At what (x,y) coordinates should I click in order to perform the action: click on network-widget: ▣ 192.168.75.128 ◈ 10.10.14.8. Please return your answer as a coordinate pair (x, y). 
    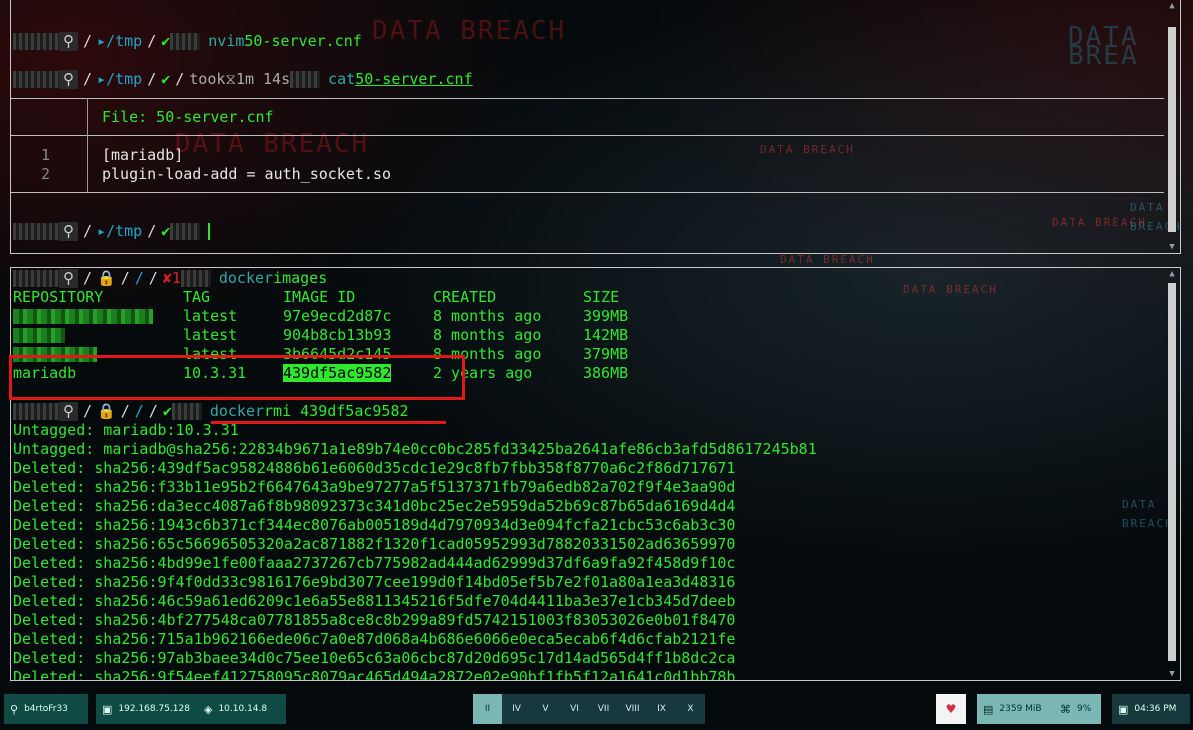
    Looking at the image, I should click on (191, 709).